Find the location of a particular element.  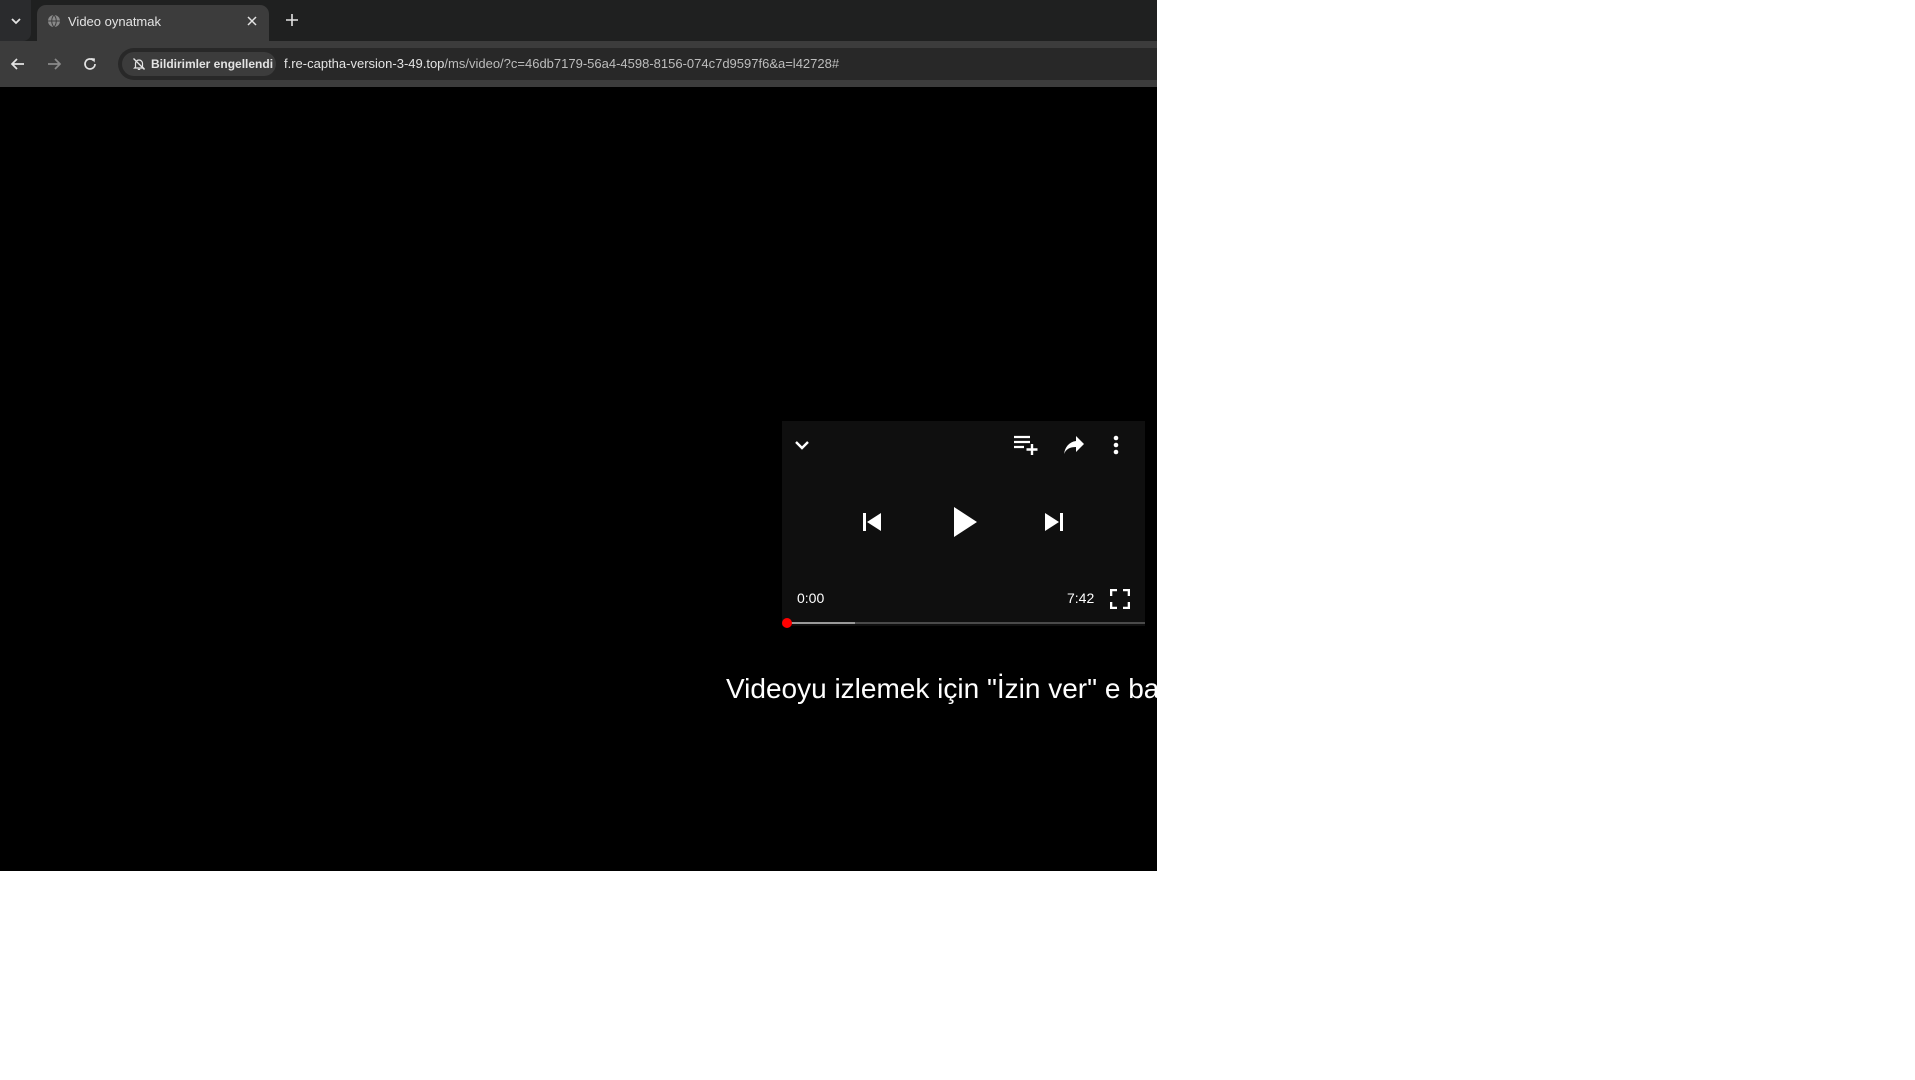

arrow-left-icon is located at coordinates (17, 64).